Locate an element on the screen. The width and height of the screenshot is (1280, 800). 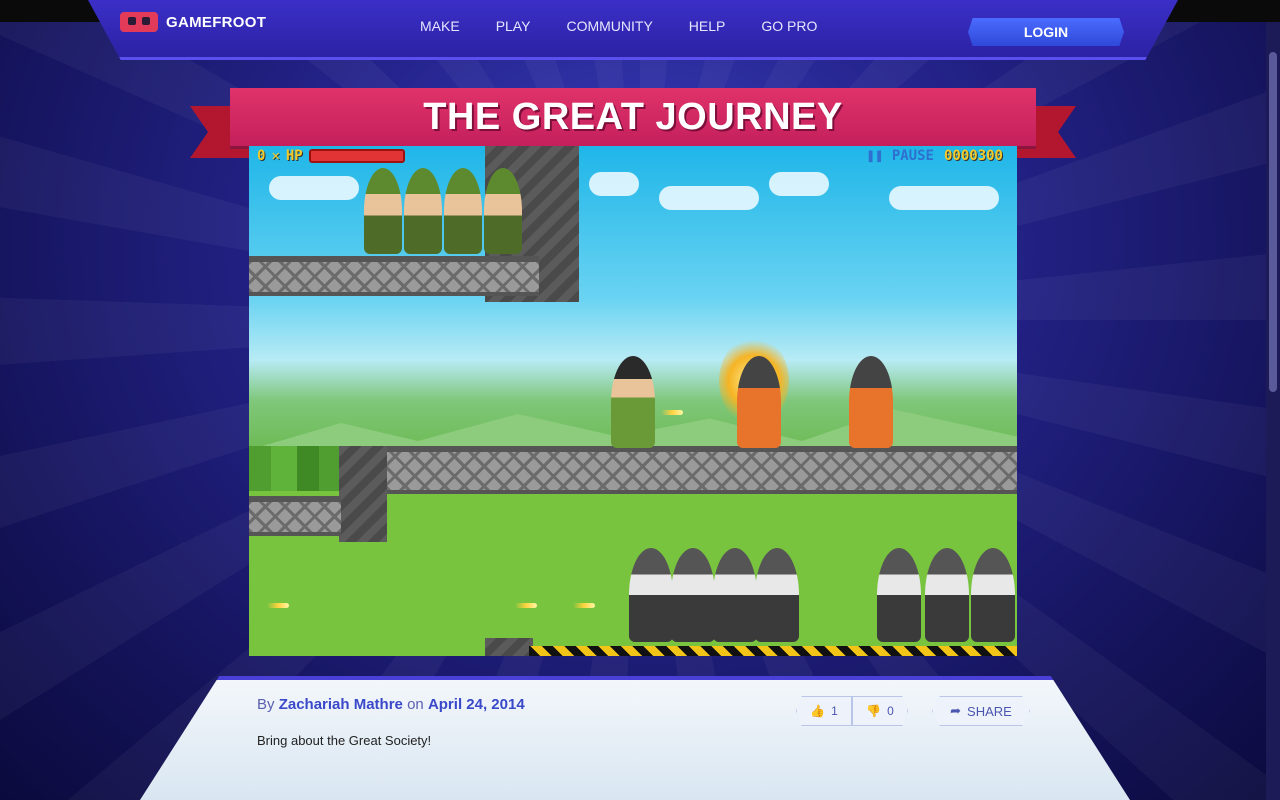
byline-on: on is located at coordinates (415, 704).